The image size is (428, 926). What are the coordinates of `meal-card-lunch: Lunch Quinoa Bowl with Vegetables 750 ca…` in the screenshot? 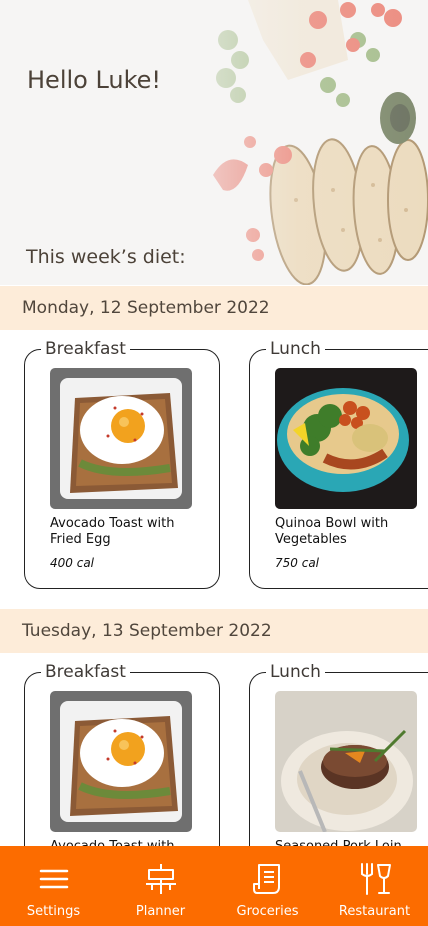 It's located at (338, 463).